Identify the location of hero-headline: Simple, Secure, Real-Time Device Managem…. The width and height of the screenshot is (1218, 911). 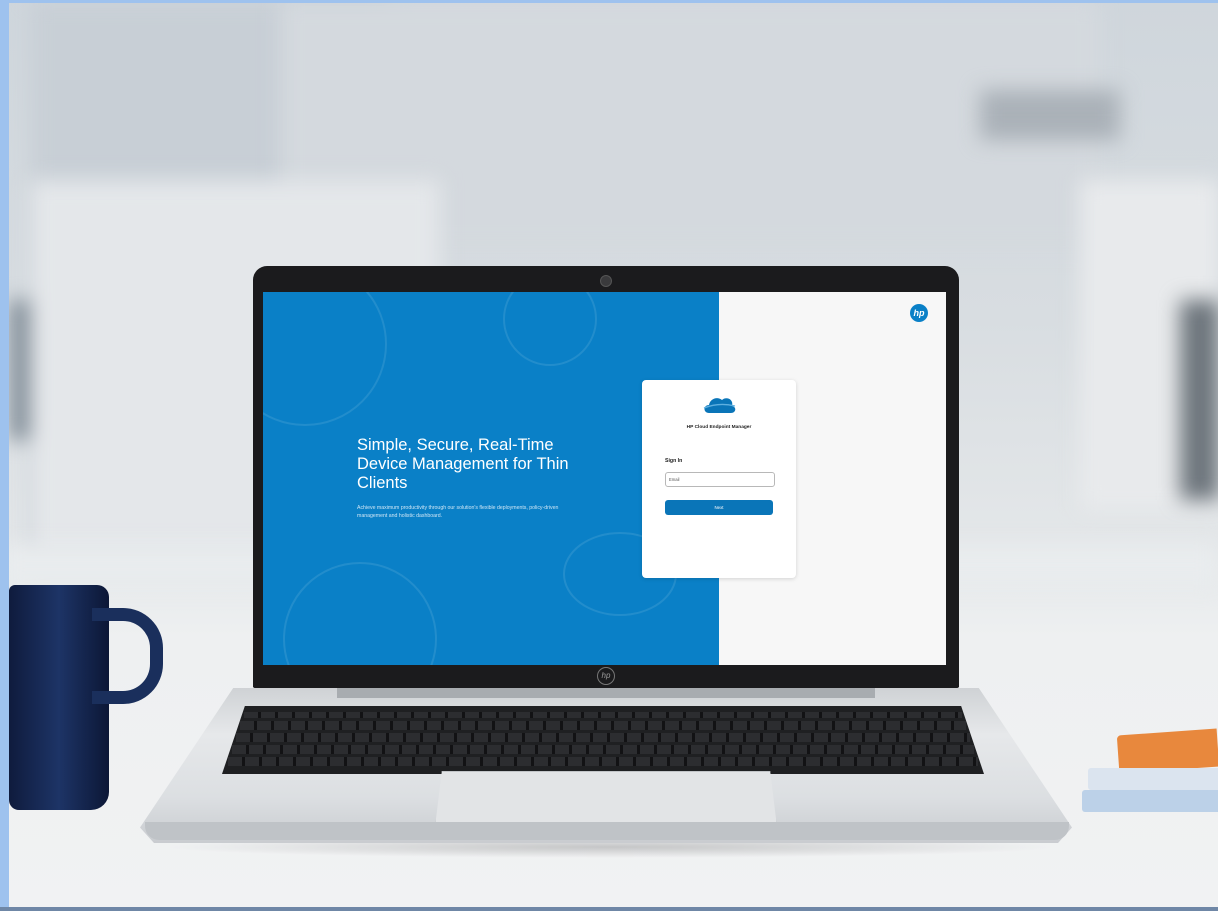
(463, 464).